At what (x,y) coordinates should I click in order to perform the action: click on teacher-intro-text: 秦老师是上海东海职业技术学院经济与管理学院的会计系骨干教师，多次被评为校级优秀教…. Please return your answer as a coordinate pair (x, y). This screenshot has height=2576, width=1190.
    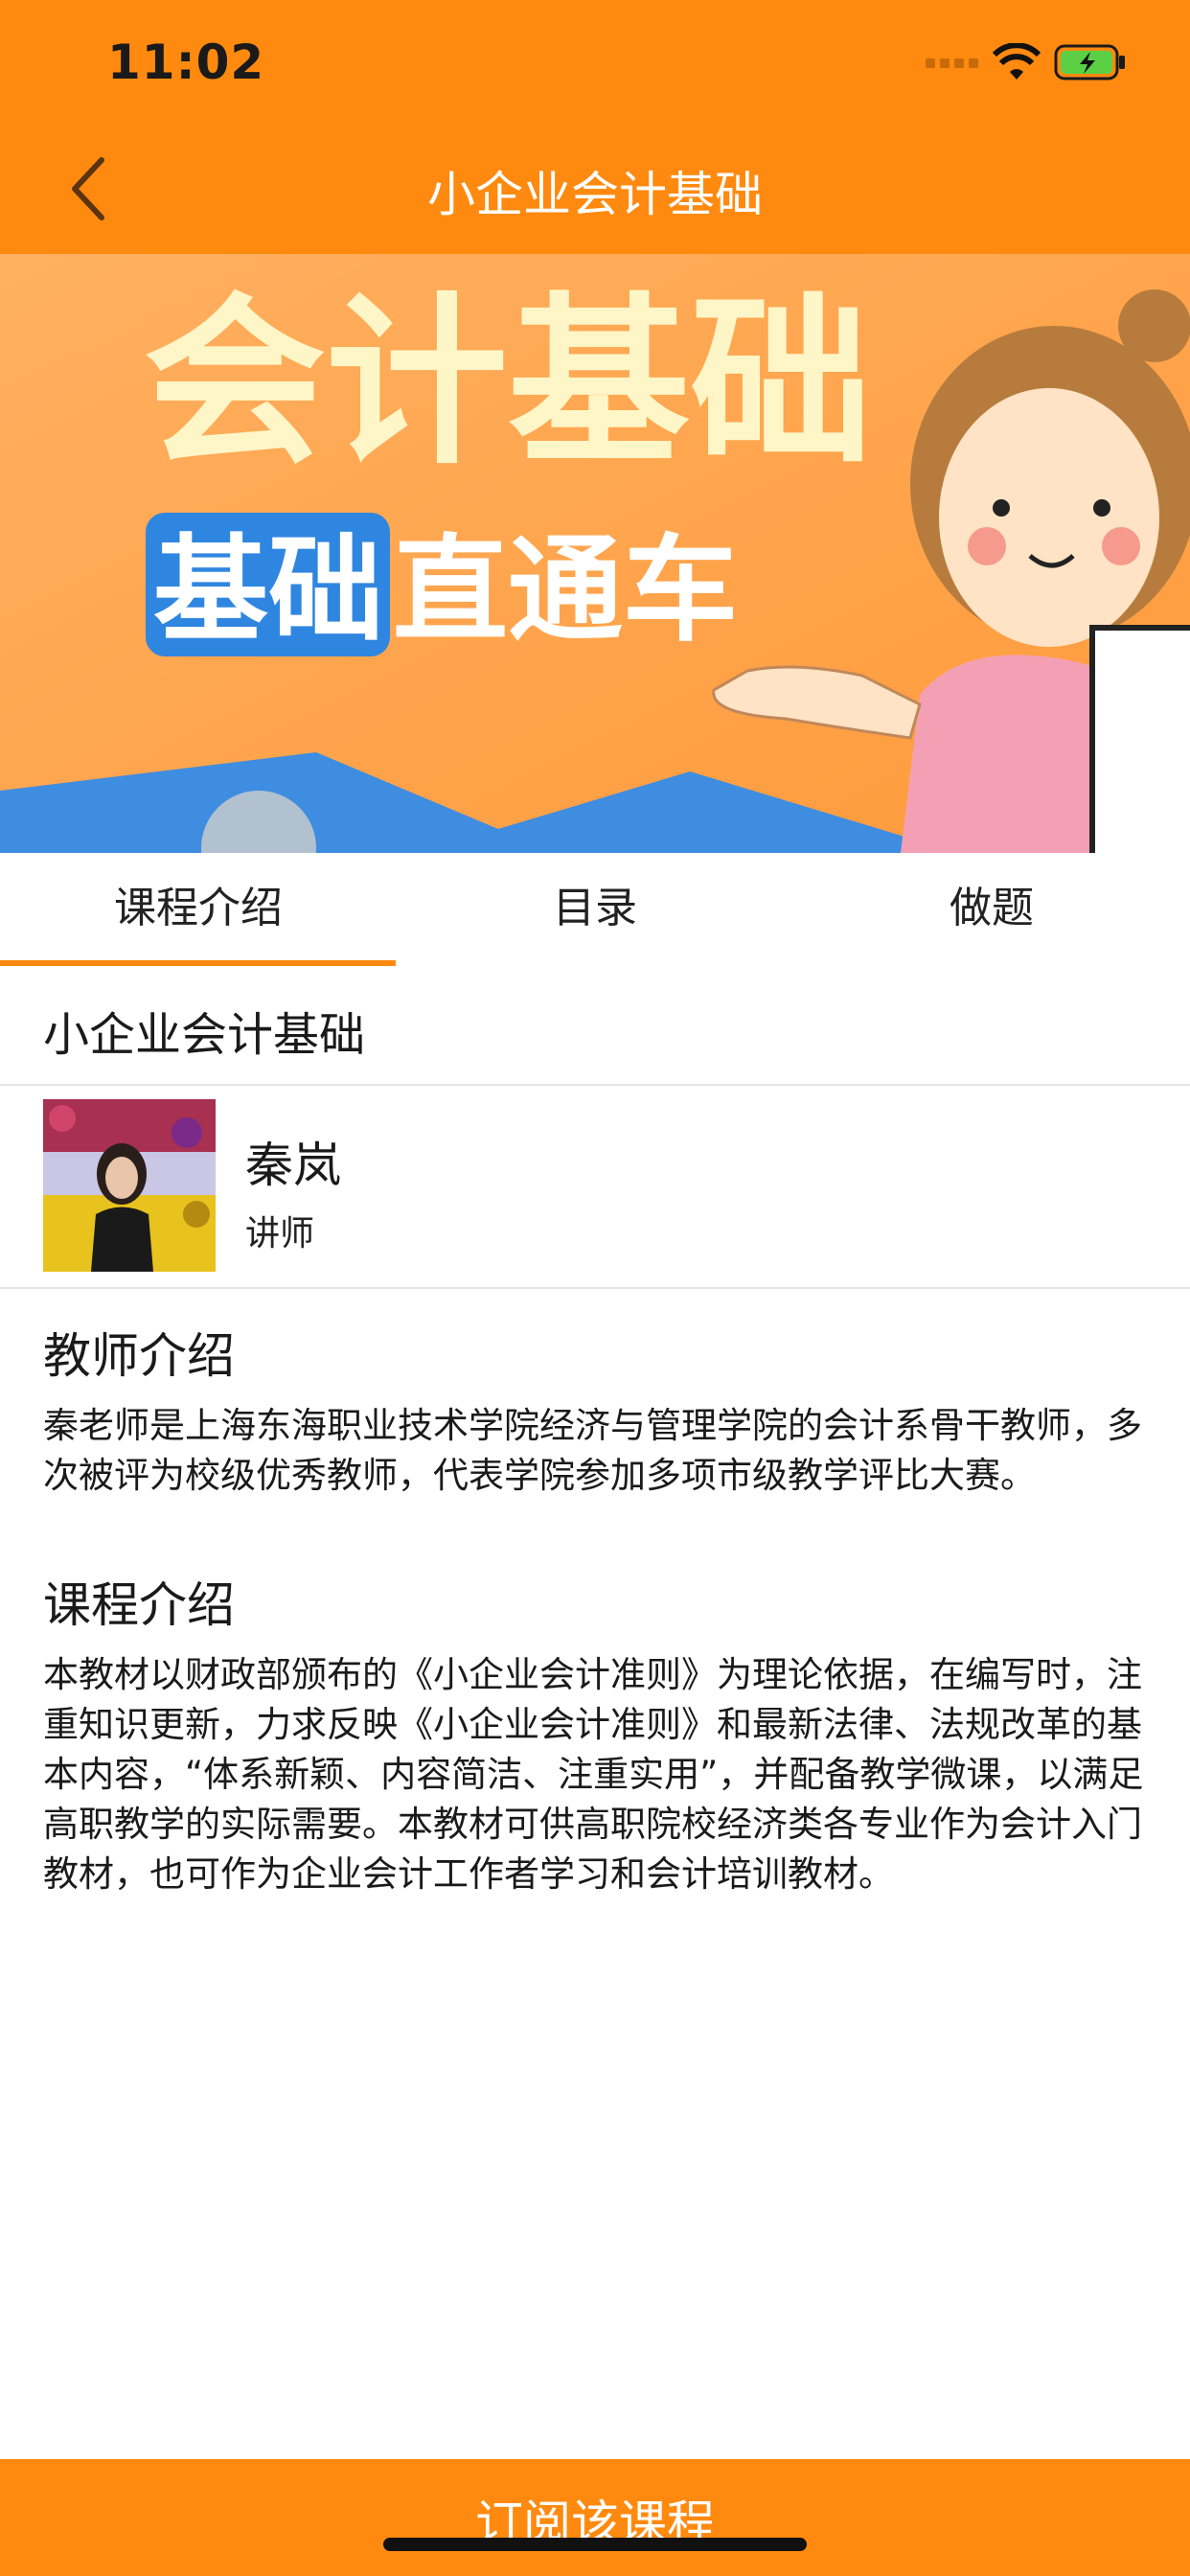
    Looking at the image, I should click on (592, 1450).